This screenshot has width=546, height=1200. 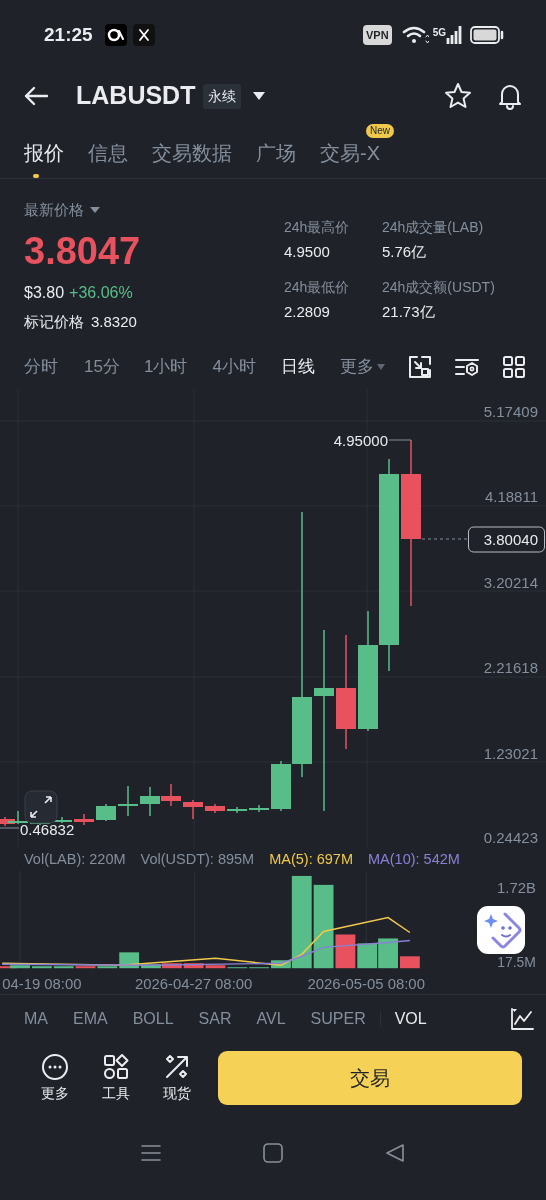 What do you see at coordinates (44, 155) in the screenshot?
I see `tab: 报价` at bounding box center [44, 155].